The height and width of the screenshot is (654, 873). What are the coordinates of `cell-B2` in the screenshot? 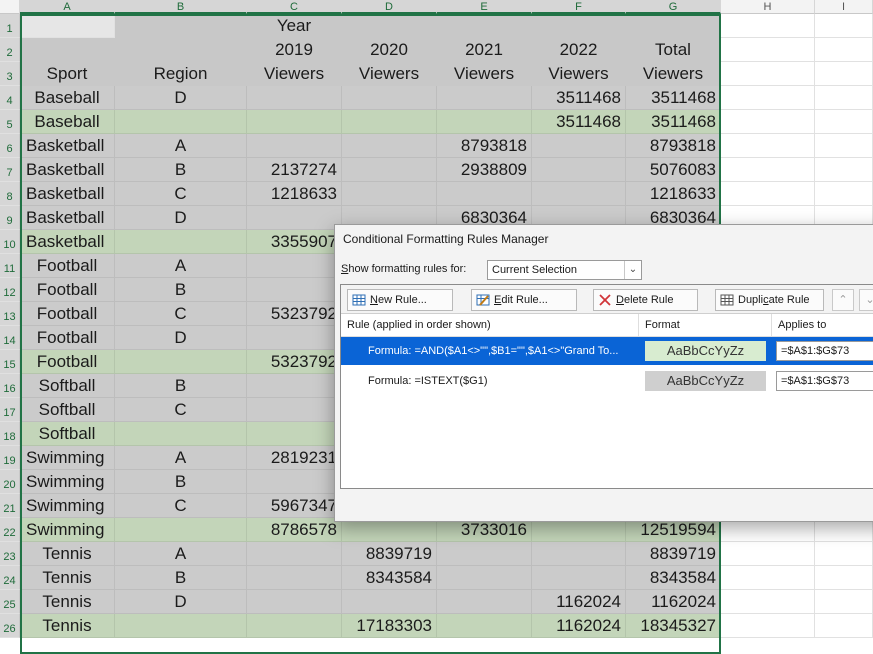 It's located at (181, 50).